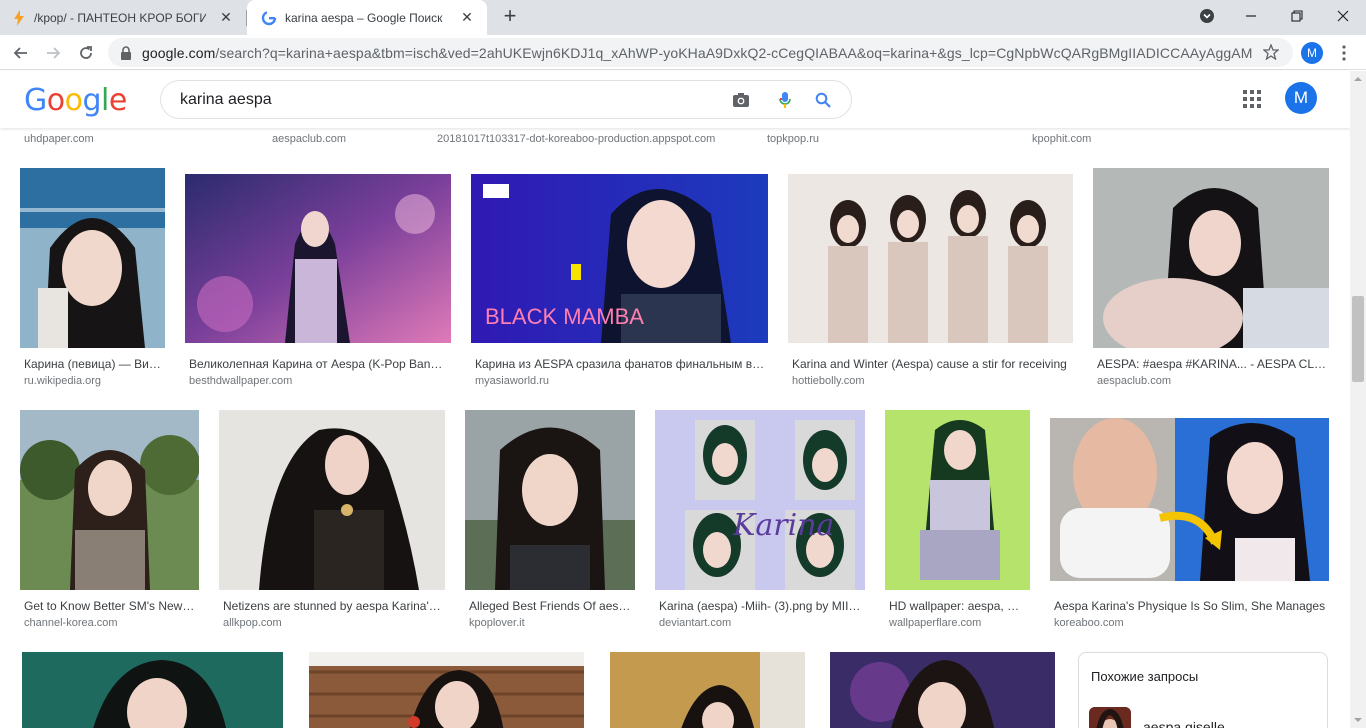 Image resolution: width=1366 pixels, height=728 pixels. I want to click on result-source: kpophit.com, so click(1061, 139).